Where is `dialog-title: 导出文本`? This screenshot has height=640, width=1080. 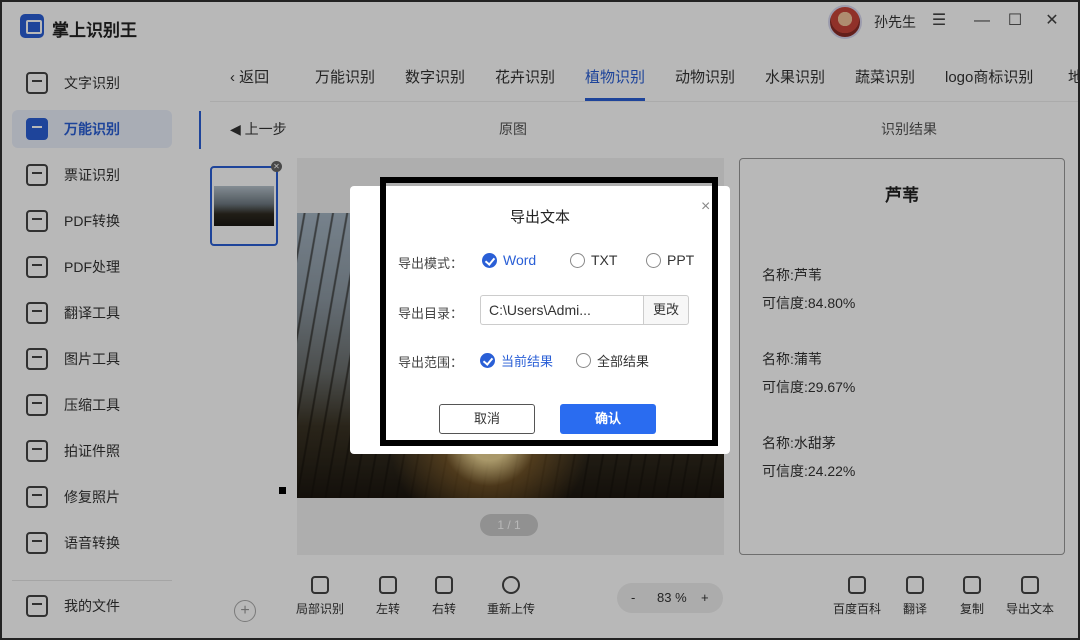 dialog-title: 导出文本 is located at coordinates (539, 217).